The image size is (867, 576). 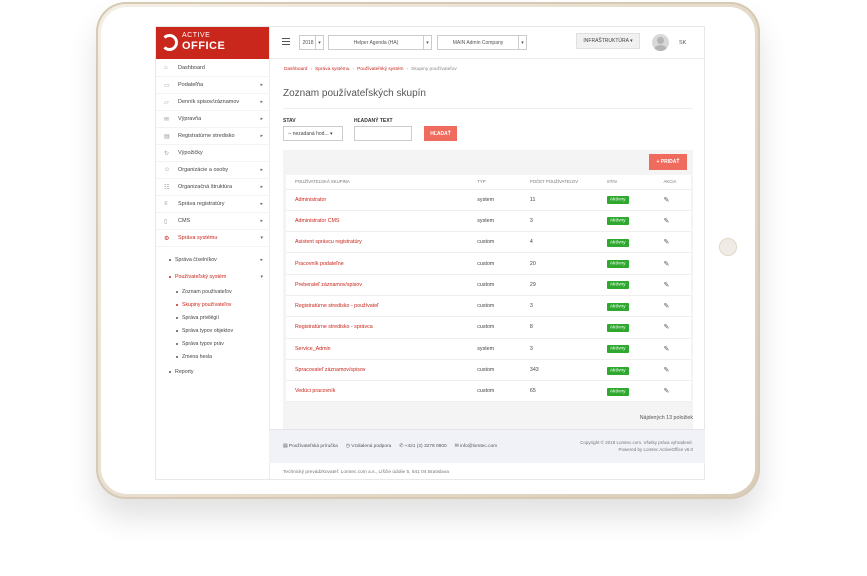 I want to click on search-input, so click(x=383, y=133).